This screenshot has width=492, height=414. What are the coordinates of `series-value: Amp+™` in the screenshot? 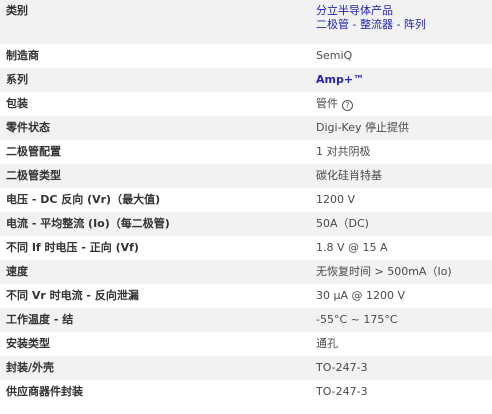 It's located at (401, 80).